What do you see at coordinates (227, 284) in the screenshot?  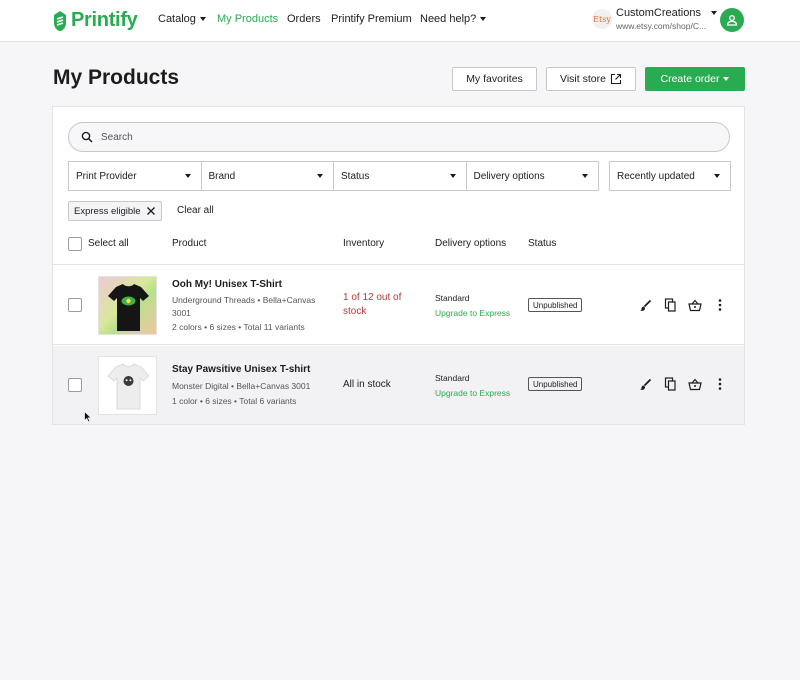 I see `product-title: Ooh My! Unisex T-Shirt` at bounding box center [227, 284].